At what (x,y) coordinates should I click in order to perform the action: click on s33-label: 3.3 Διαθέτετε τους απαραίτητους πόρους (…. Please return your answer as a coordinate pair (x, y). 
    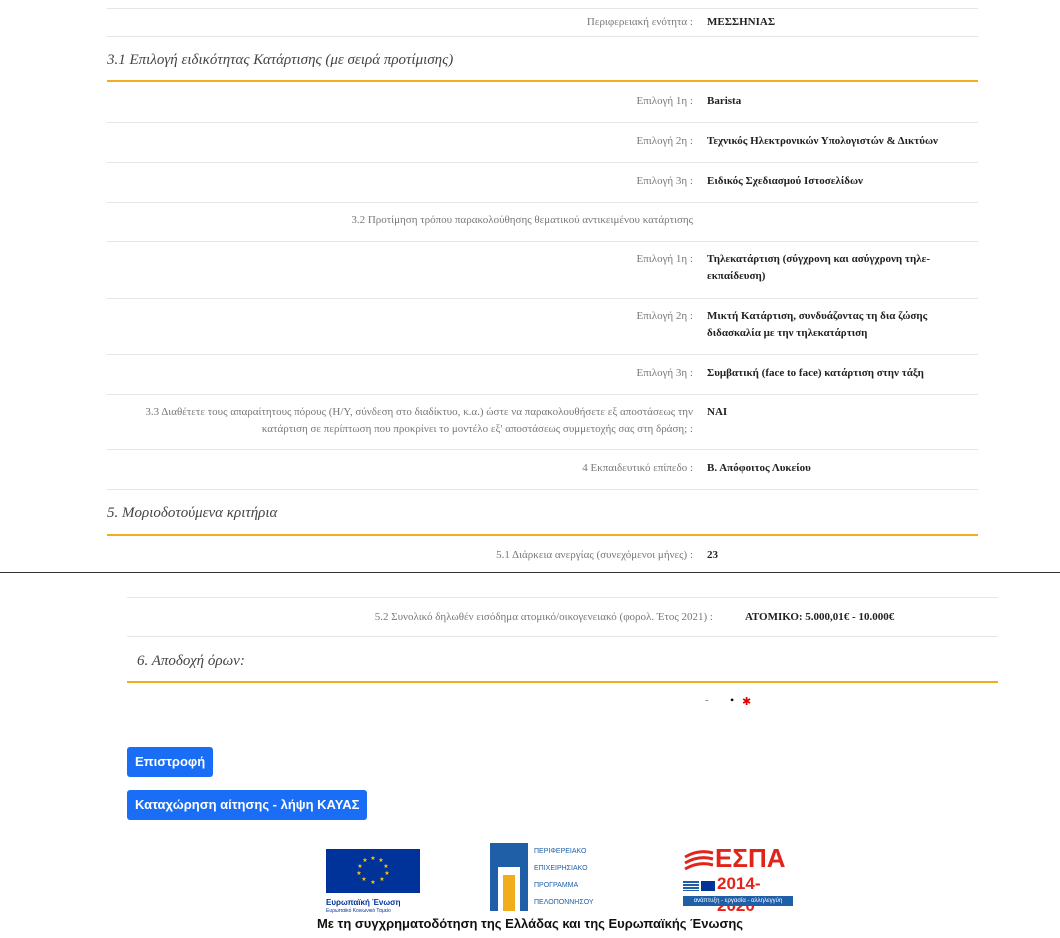
    Looking at the image, I should click on (419, 421).